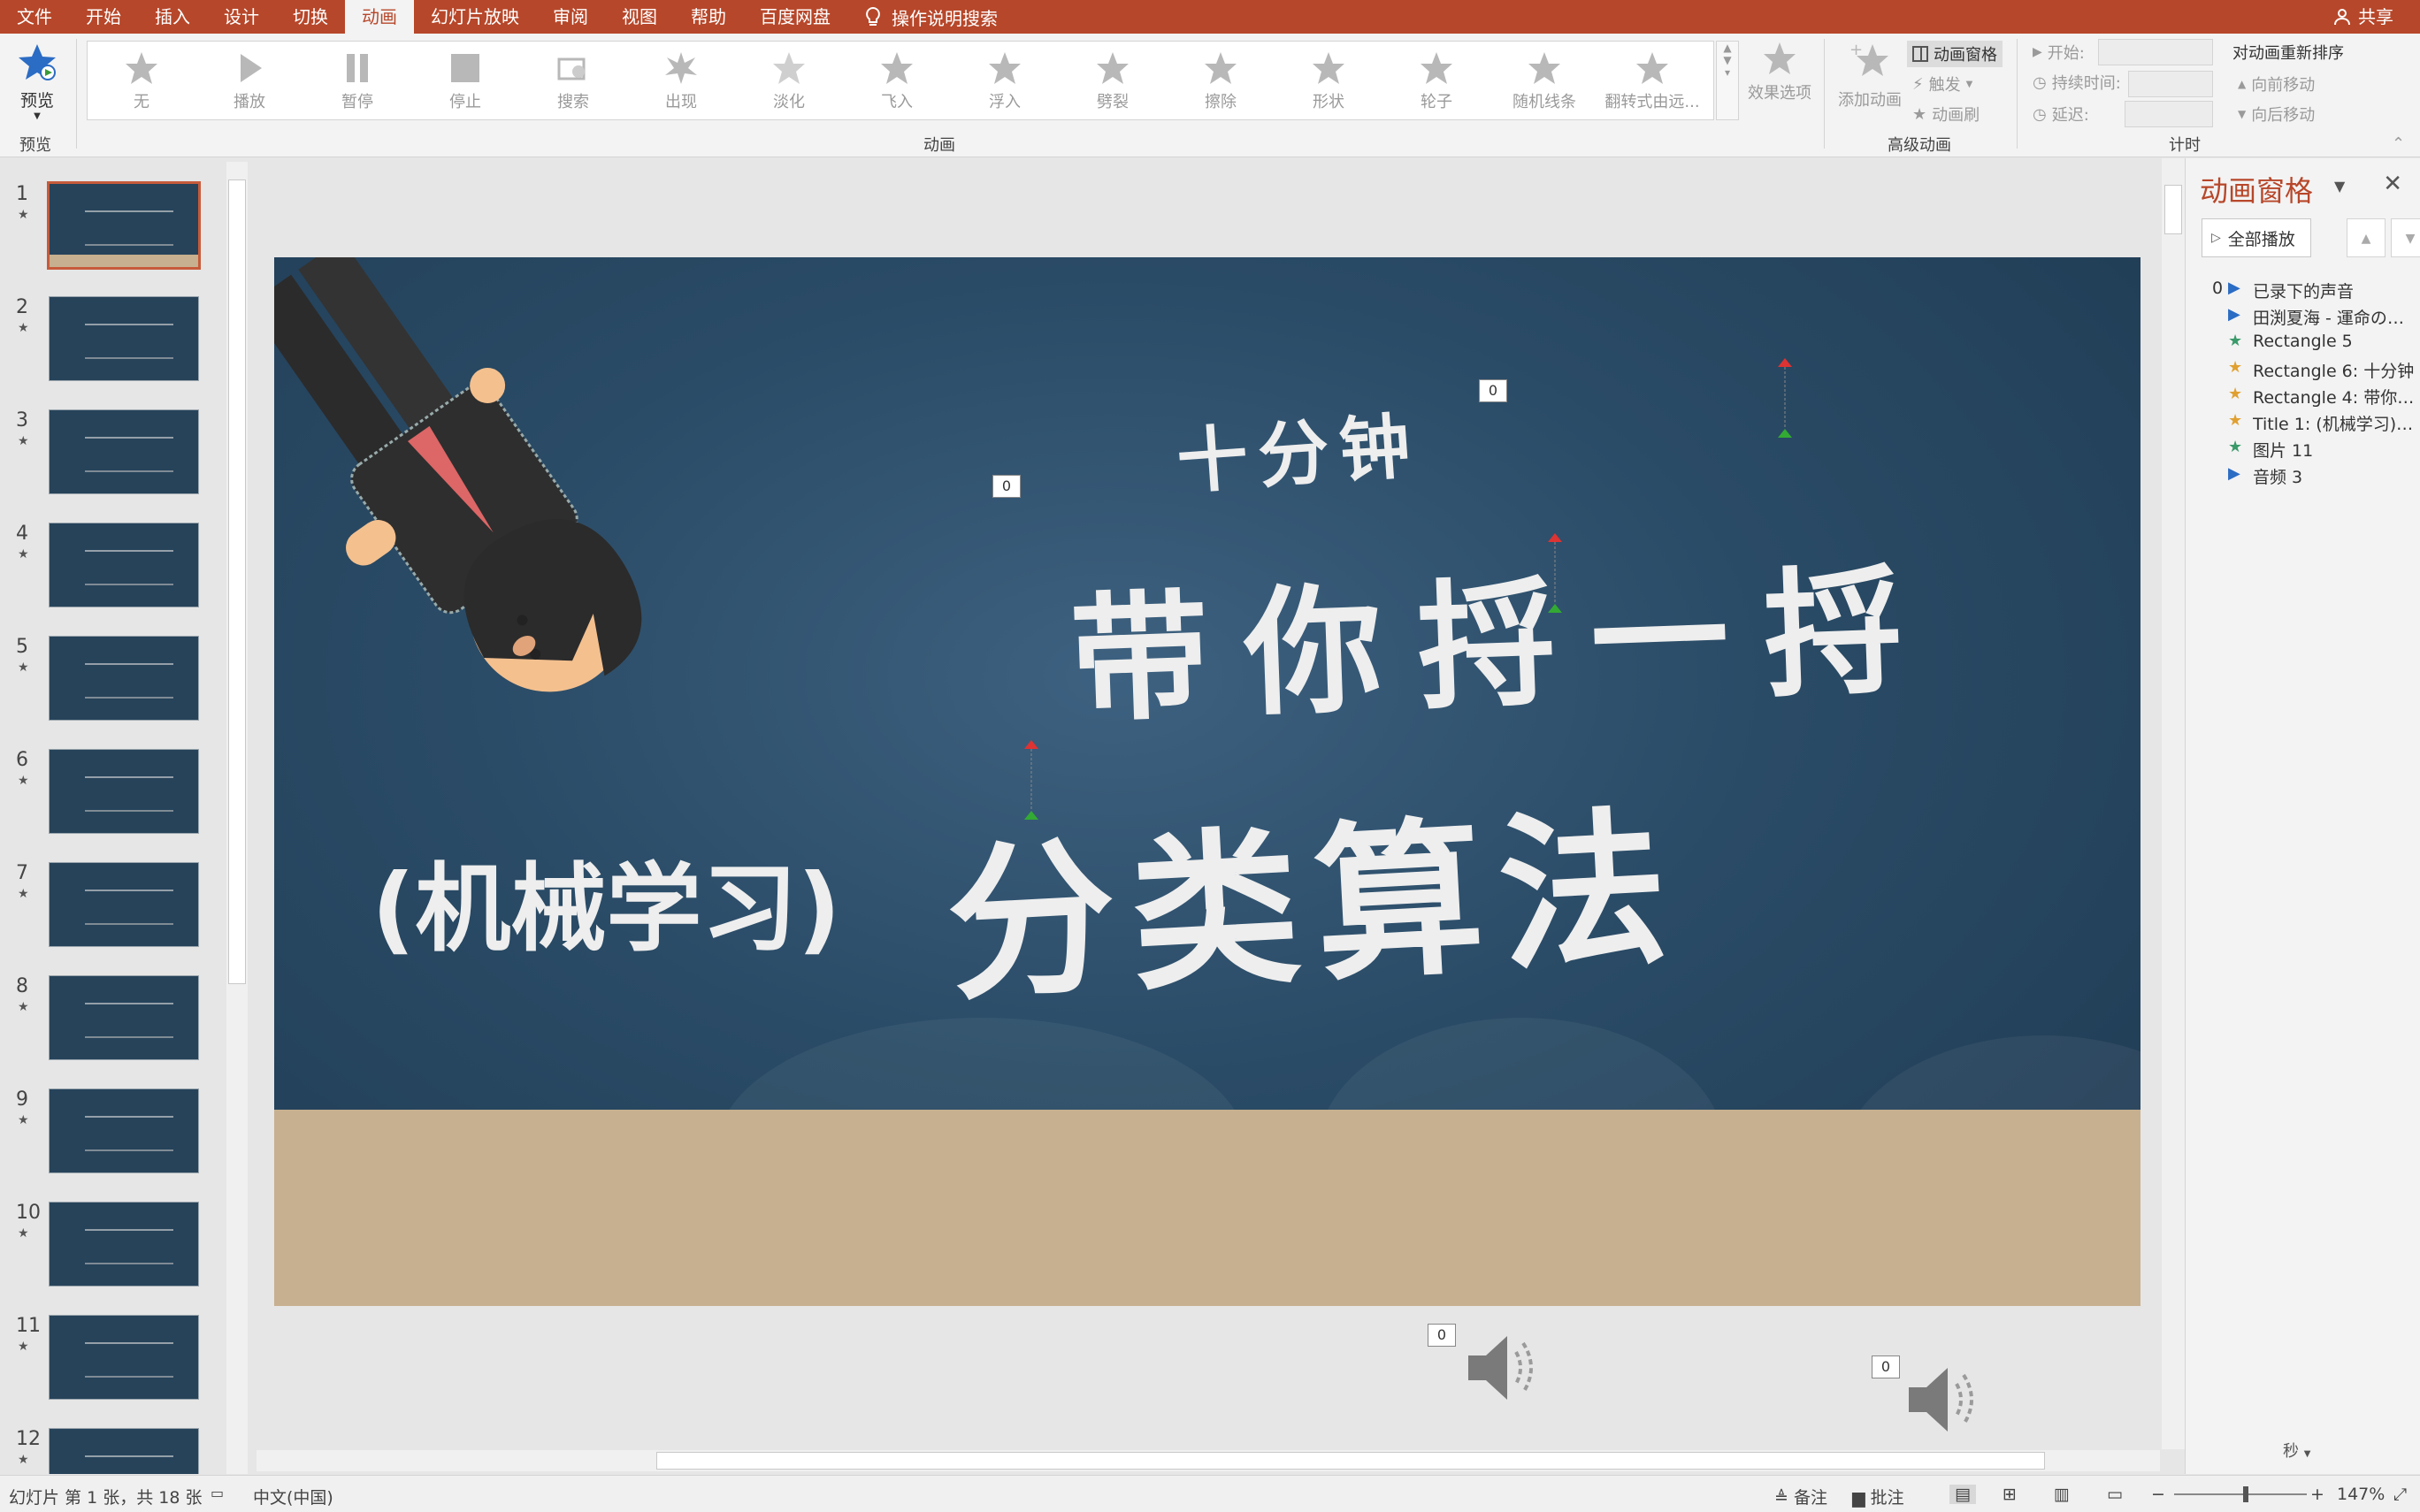  What do you see at coordinates (2257, 237) in the screenshot?
I see `play-all-button: ▷ 全部播放` at bounding box center [2257, 237].